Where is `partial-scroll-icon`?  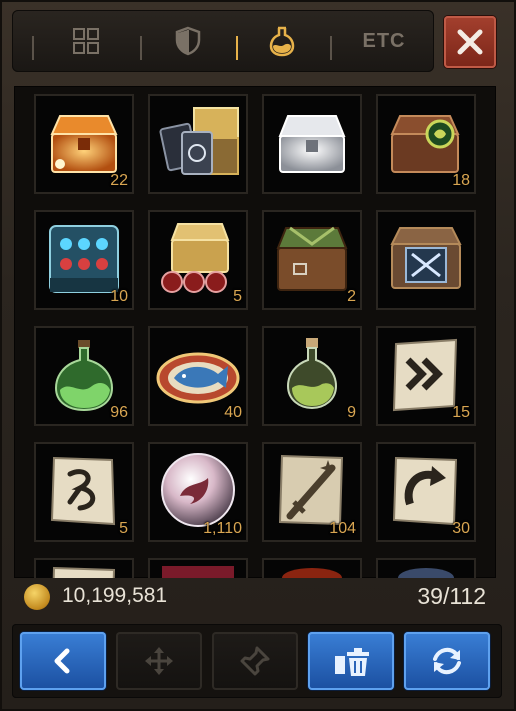 partial-scroll-icon is located at coordinates (84, 572).